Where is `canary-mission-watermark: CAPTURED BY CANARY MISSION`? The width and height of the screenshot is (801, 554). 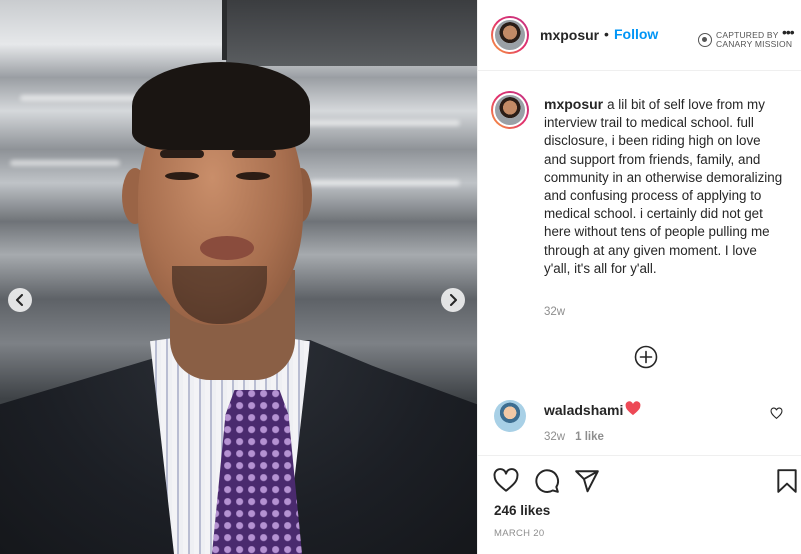 canary-mission-watermark: CAPTURED BY CANARY MISSION is located at coordinates (745, 40).